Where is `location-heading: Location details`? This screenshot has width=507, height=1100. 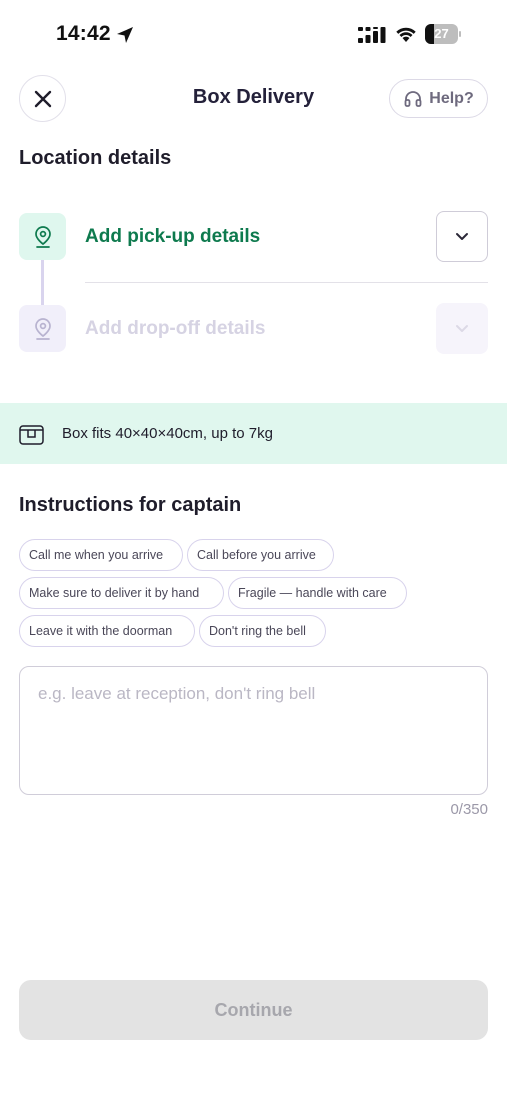 location-heading: Location details is located at coordinates (95, 158).